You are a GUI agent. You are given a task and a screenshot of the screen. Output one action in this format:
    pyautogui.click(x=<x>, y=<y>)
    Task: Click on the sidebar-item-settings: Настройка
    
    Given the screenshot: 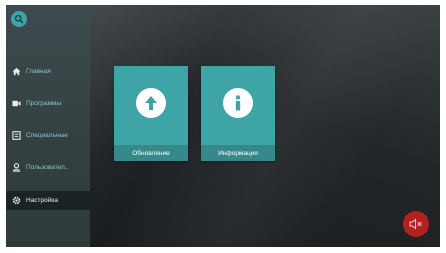 What is the action you would take?
    pyautogui.click(x=48, y=200)
    